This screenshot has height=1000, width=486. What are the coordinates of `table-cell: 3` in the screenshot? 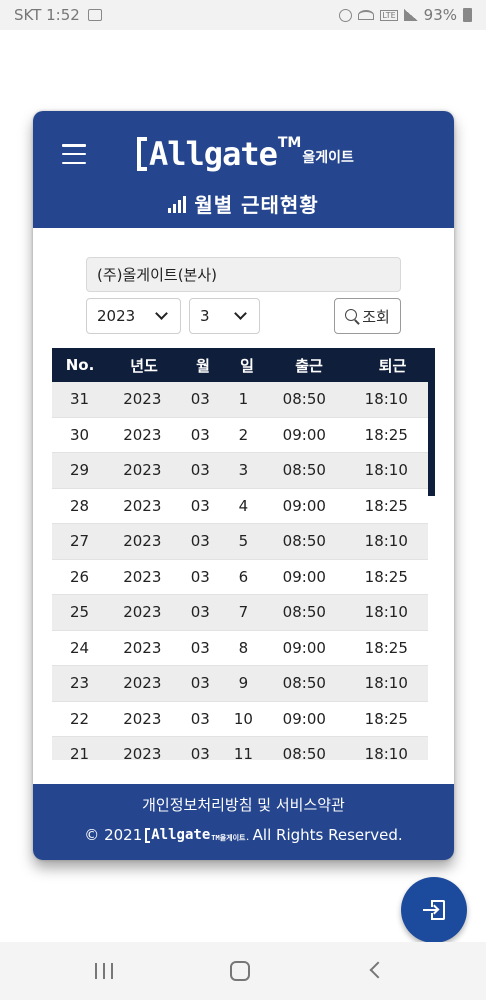 It's located at (243, 470).